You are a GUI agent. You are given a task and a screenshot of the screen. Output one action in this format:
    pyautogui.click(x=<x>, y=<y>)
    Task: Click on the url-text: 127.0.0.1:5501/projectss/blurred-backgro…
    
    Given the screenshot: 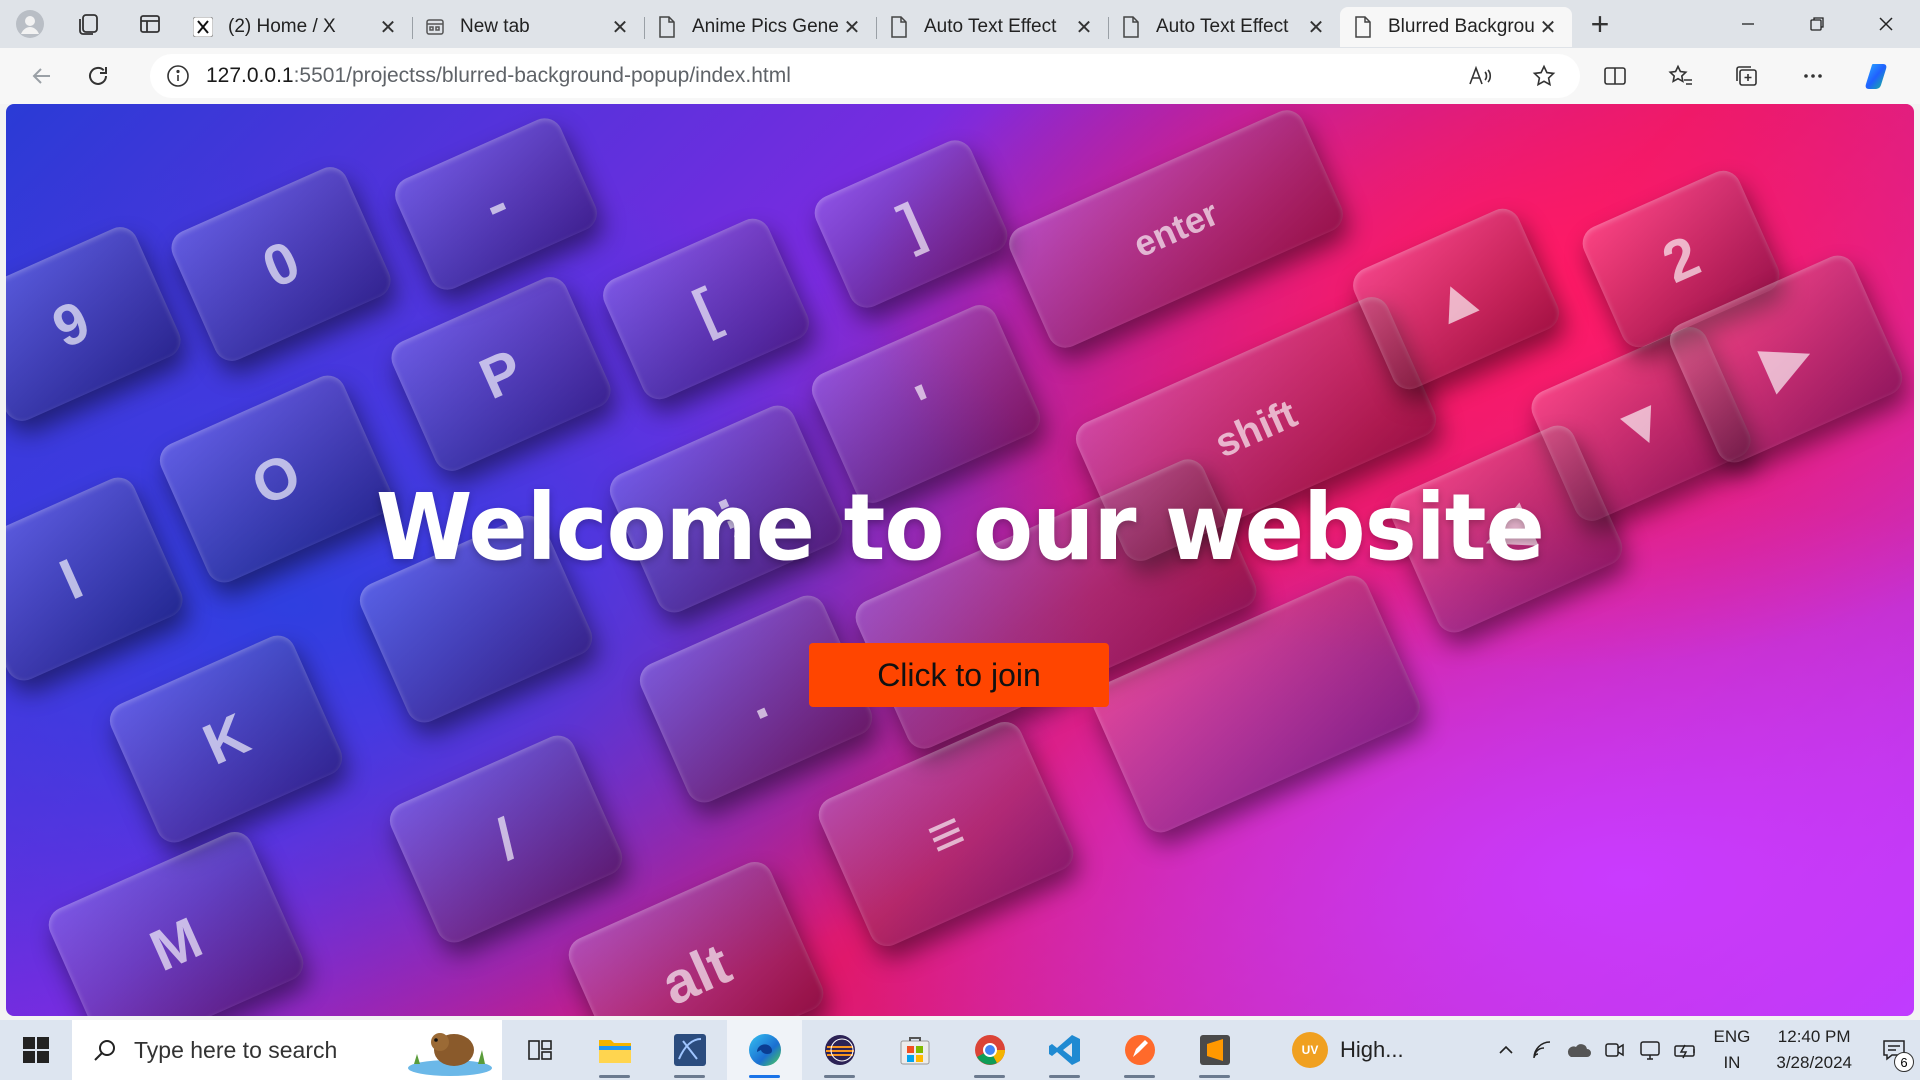 What is the action you would take?
    pyautogui.click(x=828, y=76)
    